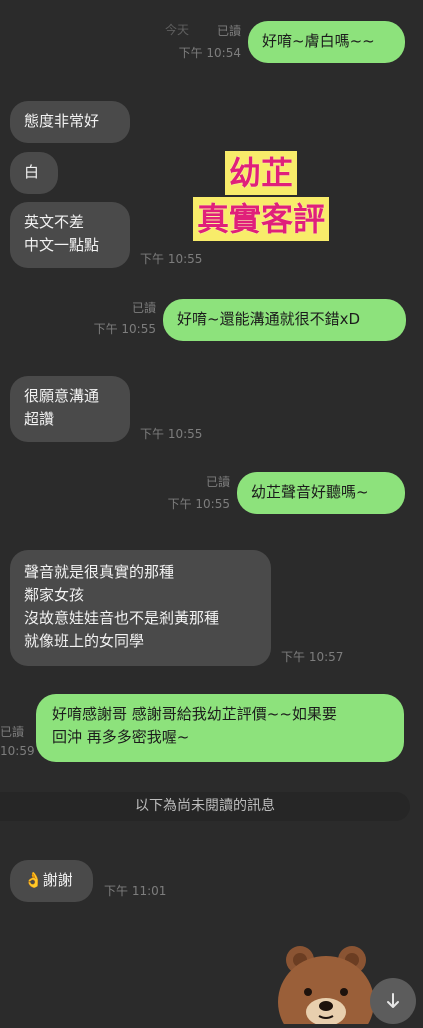 The height and width of the screenshot is (1028, 423). I want to click on scroll-to-bottom-button, so click(393, 1001).